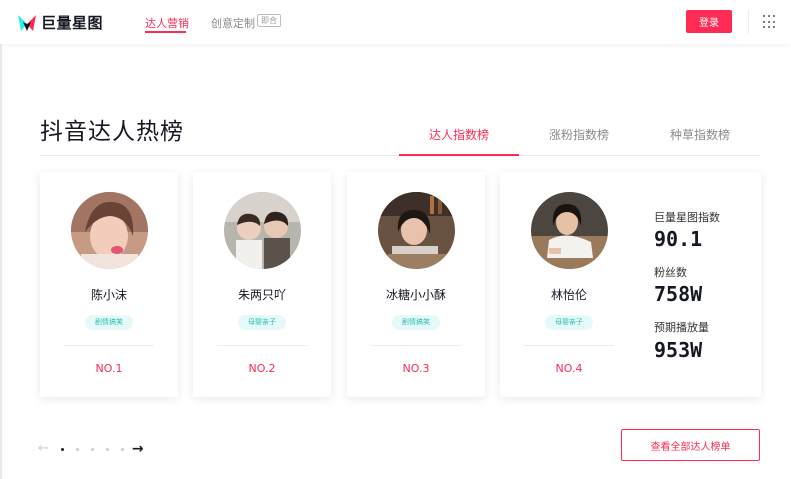  I want to click on stat-value-followers: 758W, so click(678, 294).